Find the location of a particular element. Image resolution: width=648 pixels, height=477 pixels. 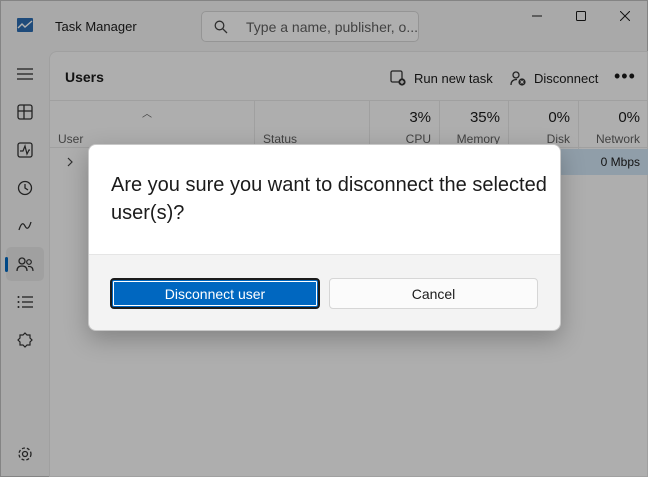

disconnect-user-button: Disconnect user is located at coordinates (215, 293).